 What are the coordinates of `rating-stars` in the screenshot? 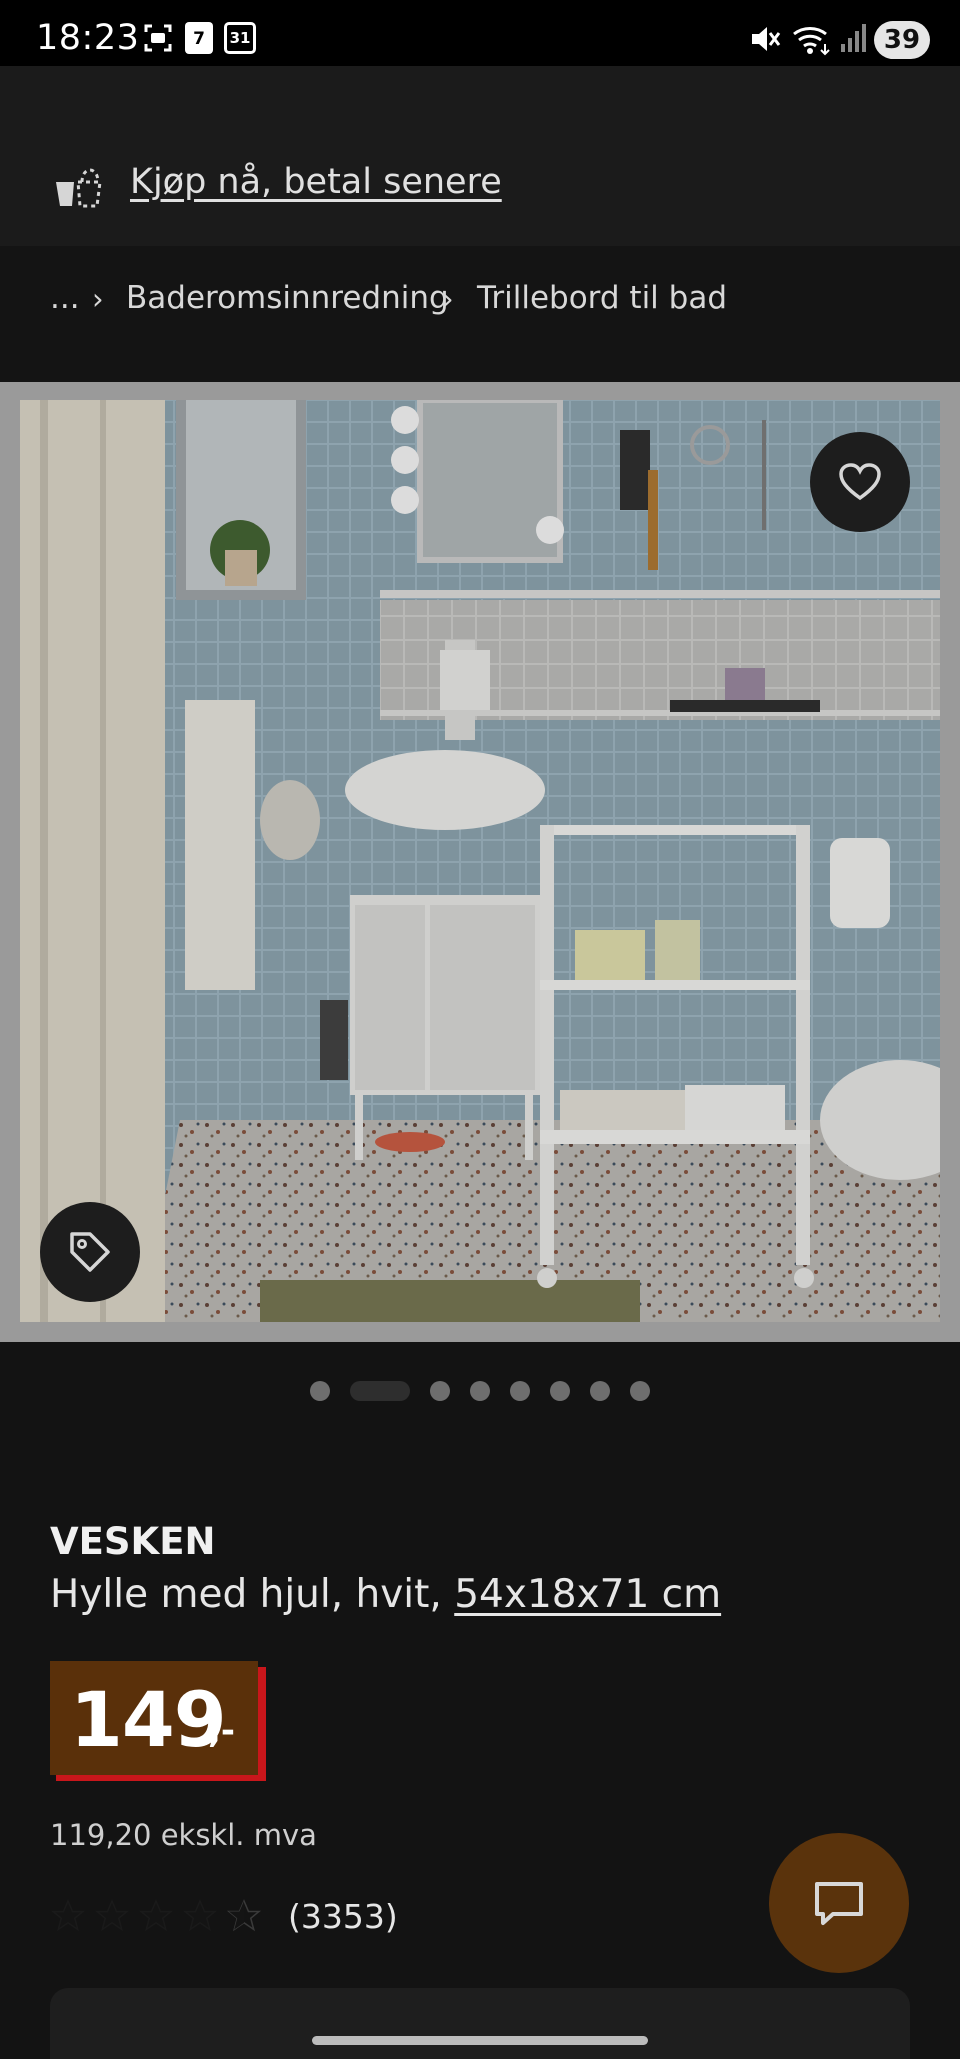 It's located at (156, 1916).